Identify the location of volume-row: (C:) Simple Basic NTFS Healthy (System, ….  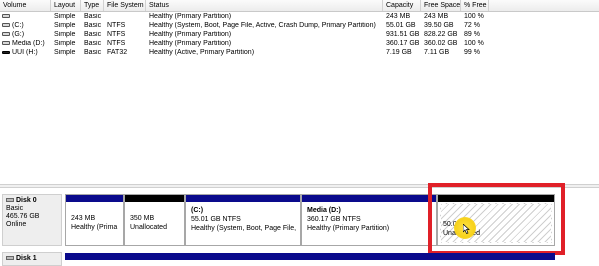
(299, 26).